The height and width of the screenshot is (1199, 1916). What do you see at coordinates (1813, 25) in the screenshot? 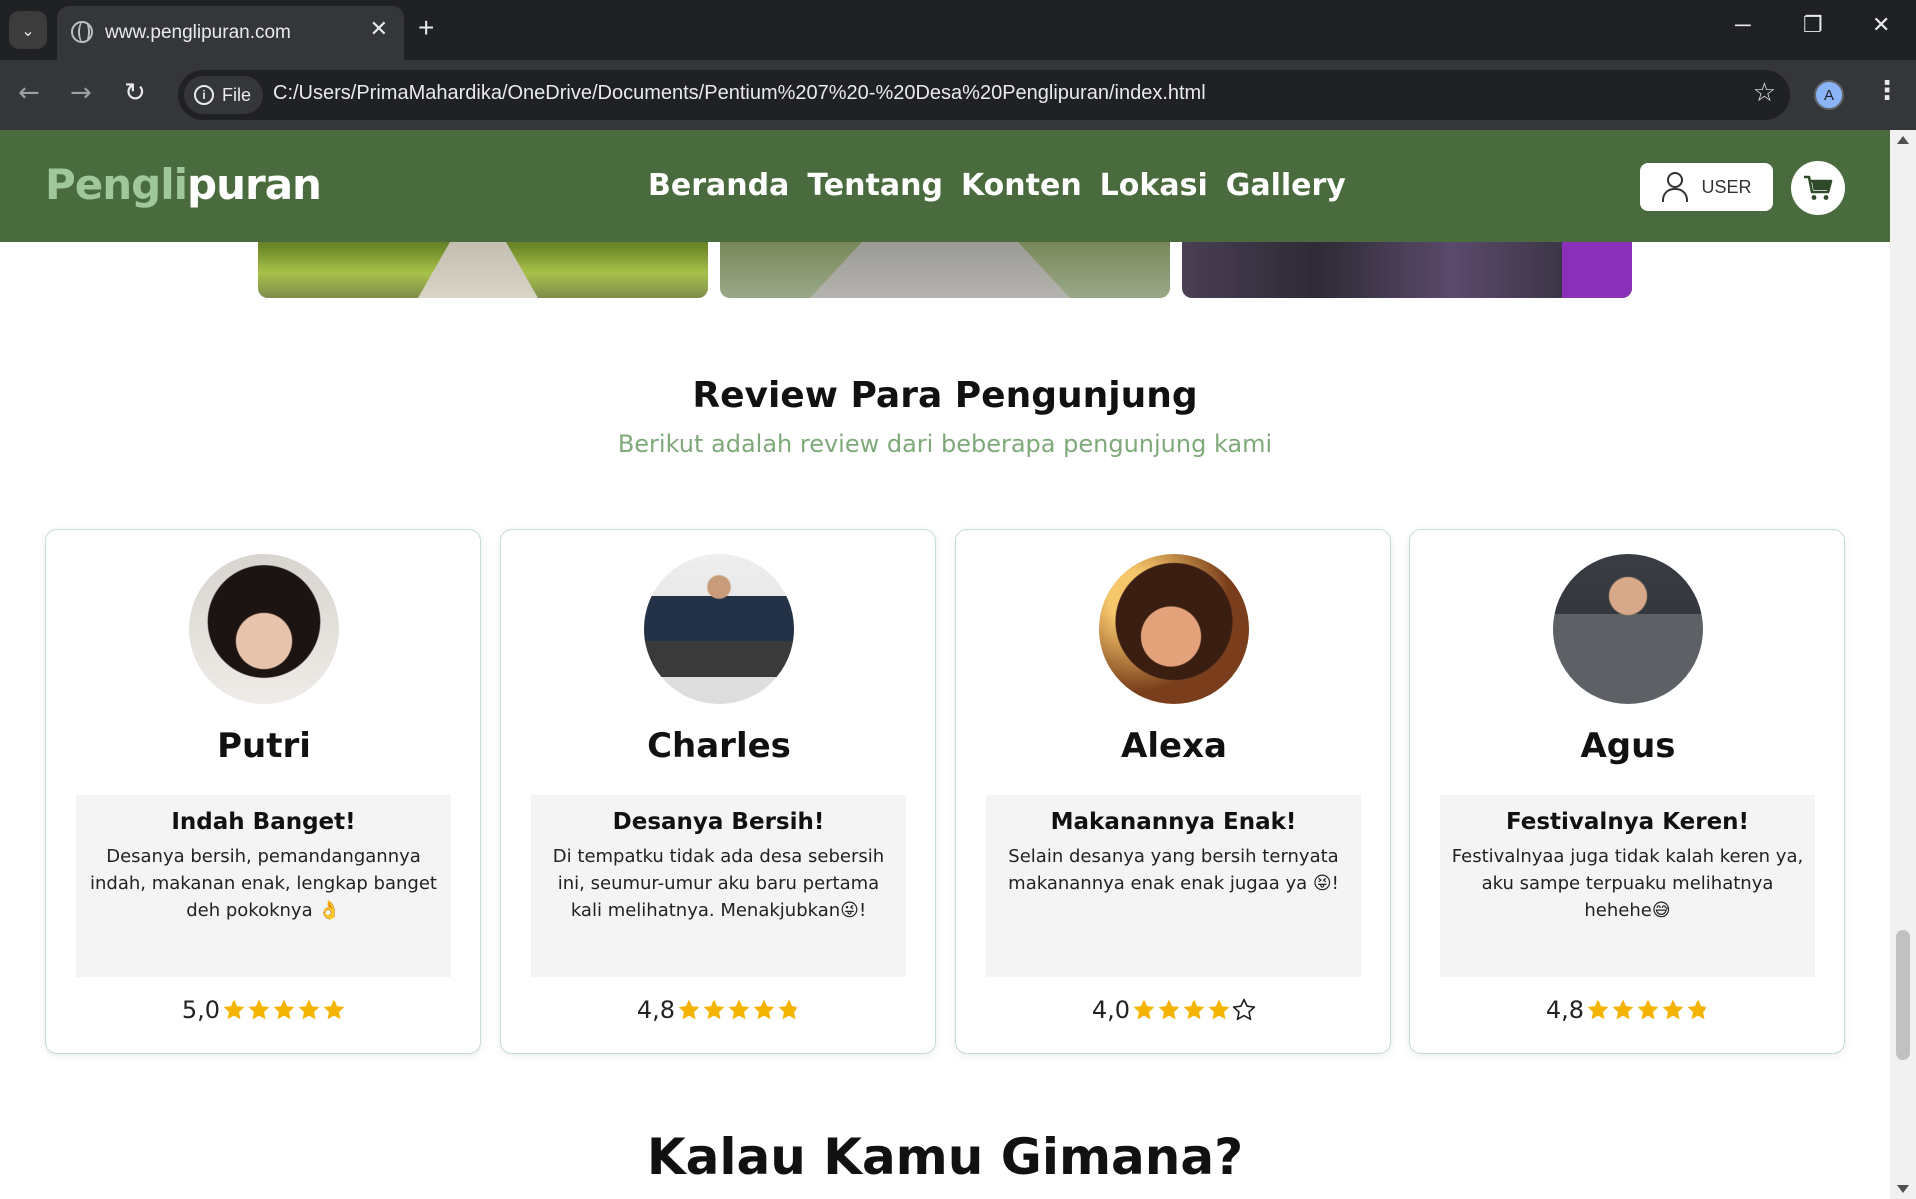
I see `restore-icon: ❐` at bounding box center [1813, 25].